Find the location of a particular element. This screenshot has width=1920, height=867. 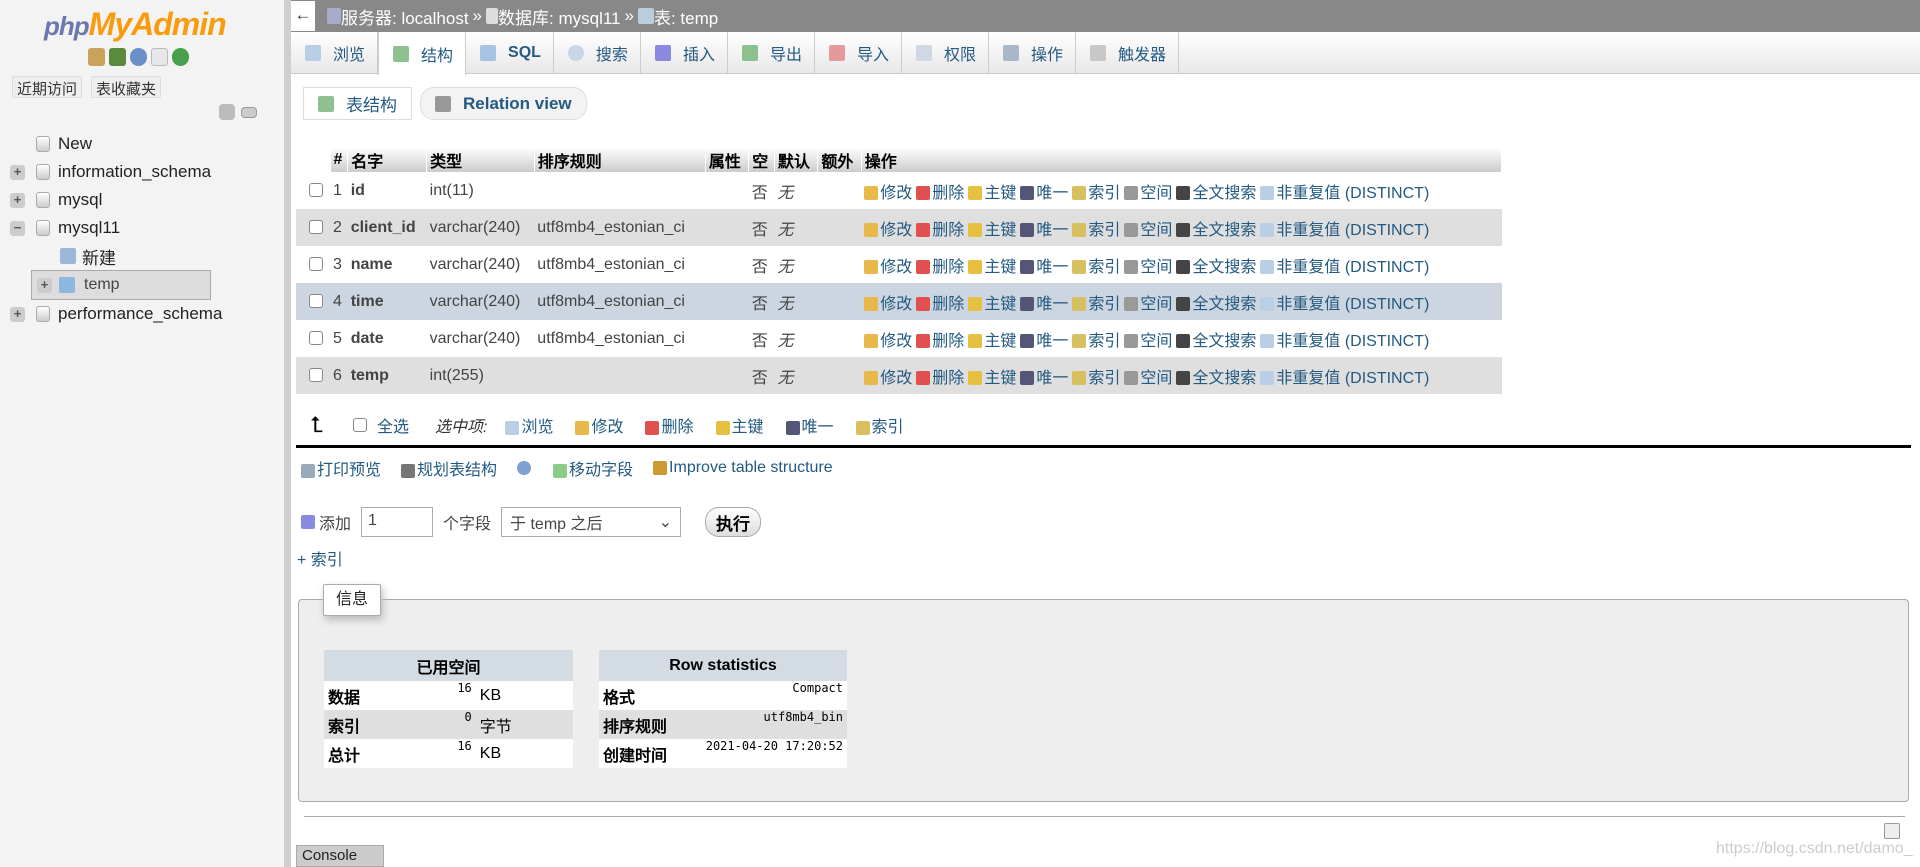

print-view-link: 打印预览 is located at coordinates (341, 468).